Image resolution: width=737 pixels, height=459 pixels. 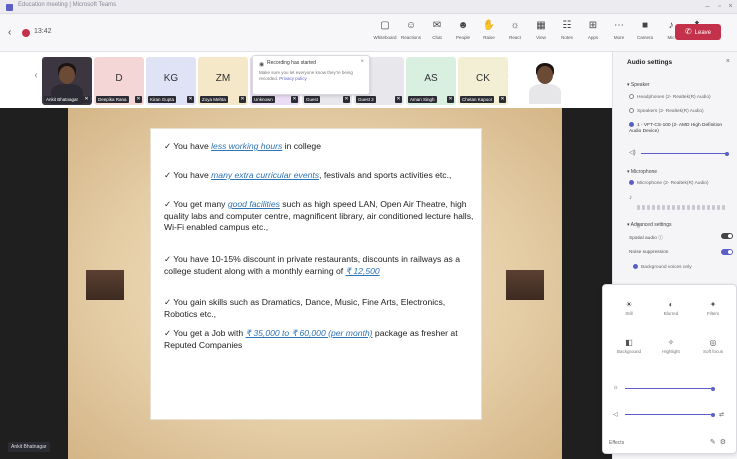 I want to click on mic-radio, so click(x=631, y=182).